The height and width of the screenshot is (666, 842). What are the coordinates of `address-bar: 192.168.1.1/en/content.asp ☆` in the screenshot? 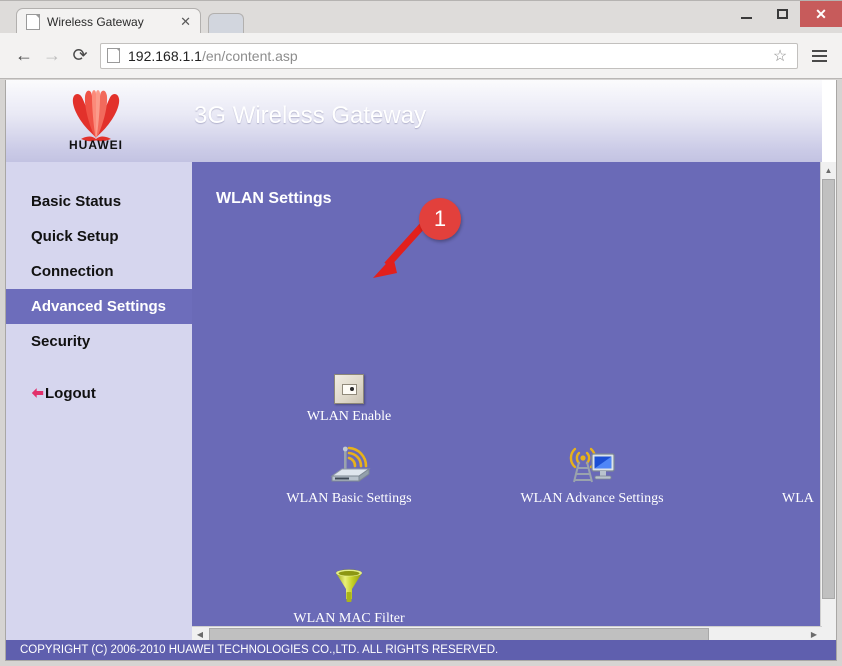 It's located at (449, 55).